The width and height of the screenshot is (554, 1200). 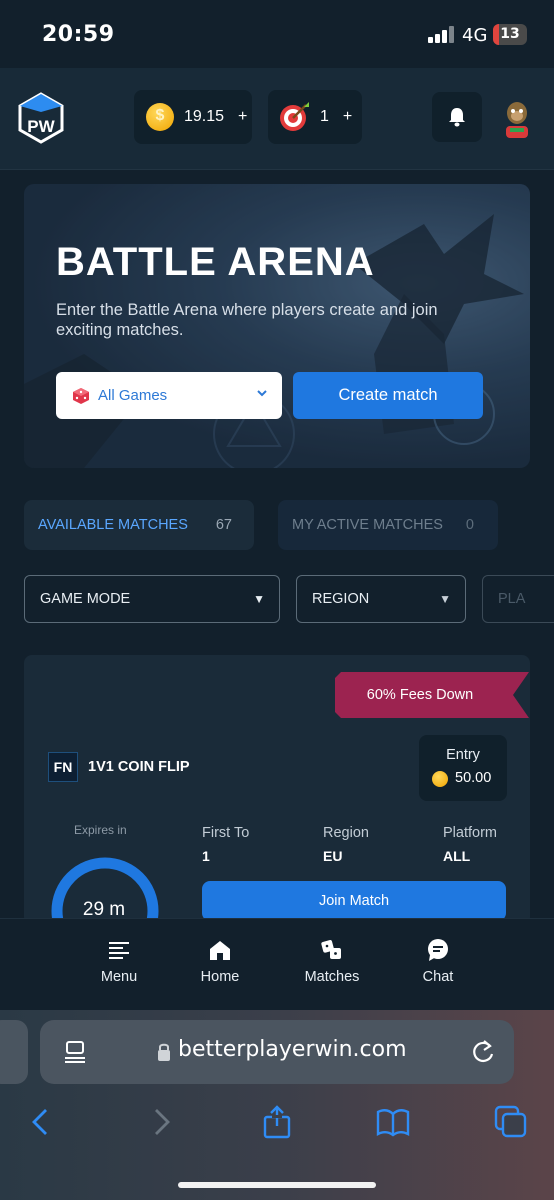 What do you see at coordinates (438, 977) in the screenshot?
I see `nav-label: Chat` at bounding box center [438, 977].